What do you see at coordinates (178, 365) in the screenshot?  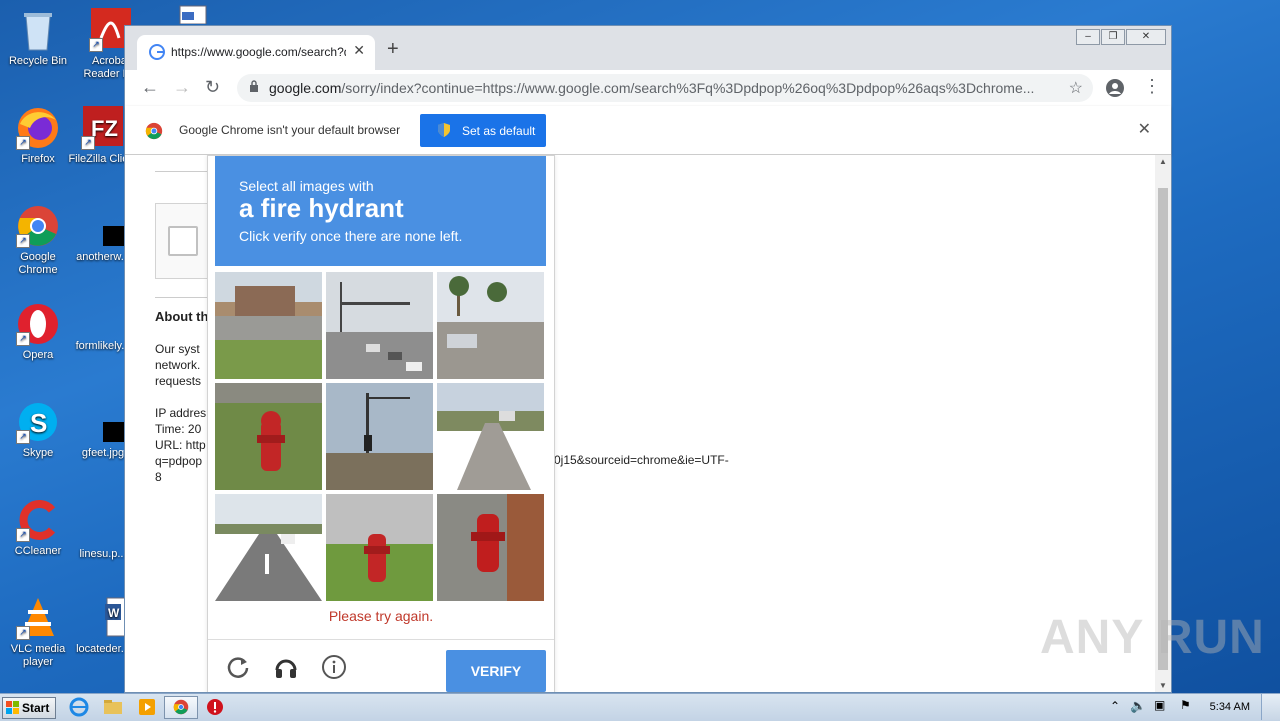 I see `explanation-text: Our syst network. requests` at bounding box center [178, 365].